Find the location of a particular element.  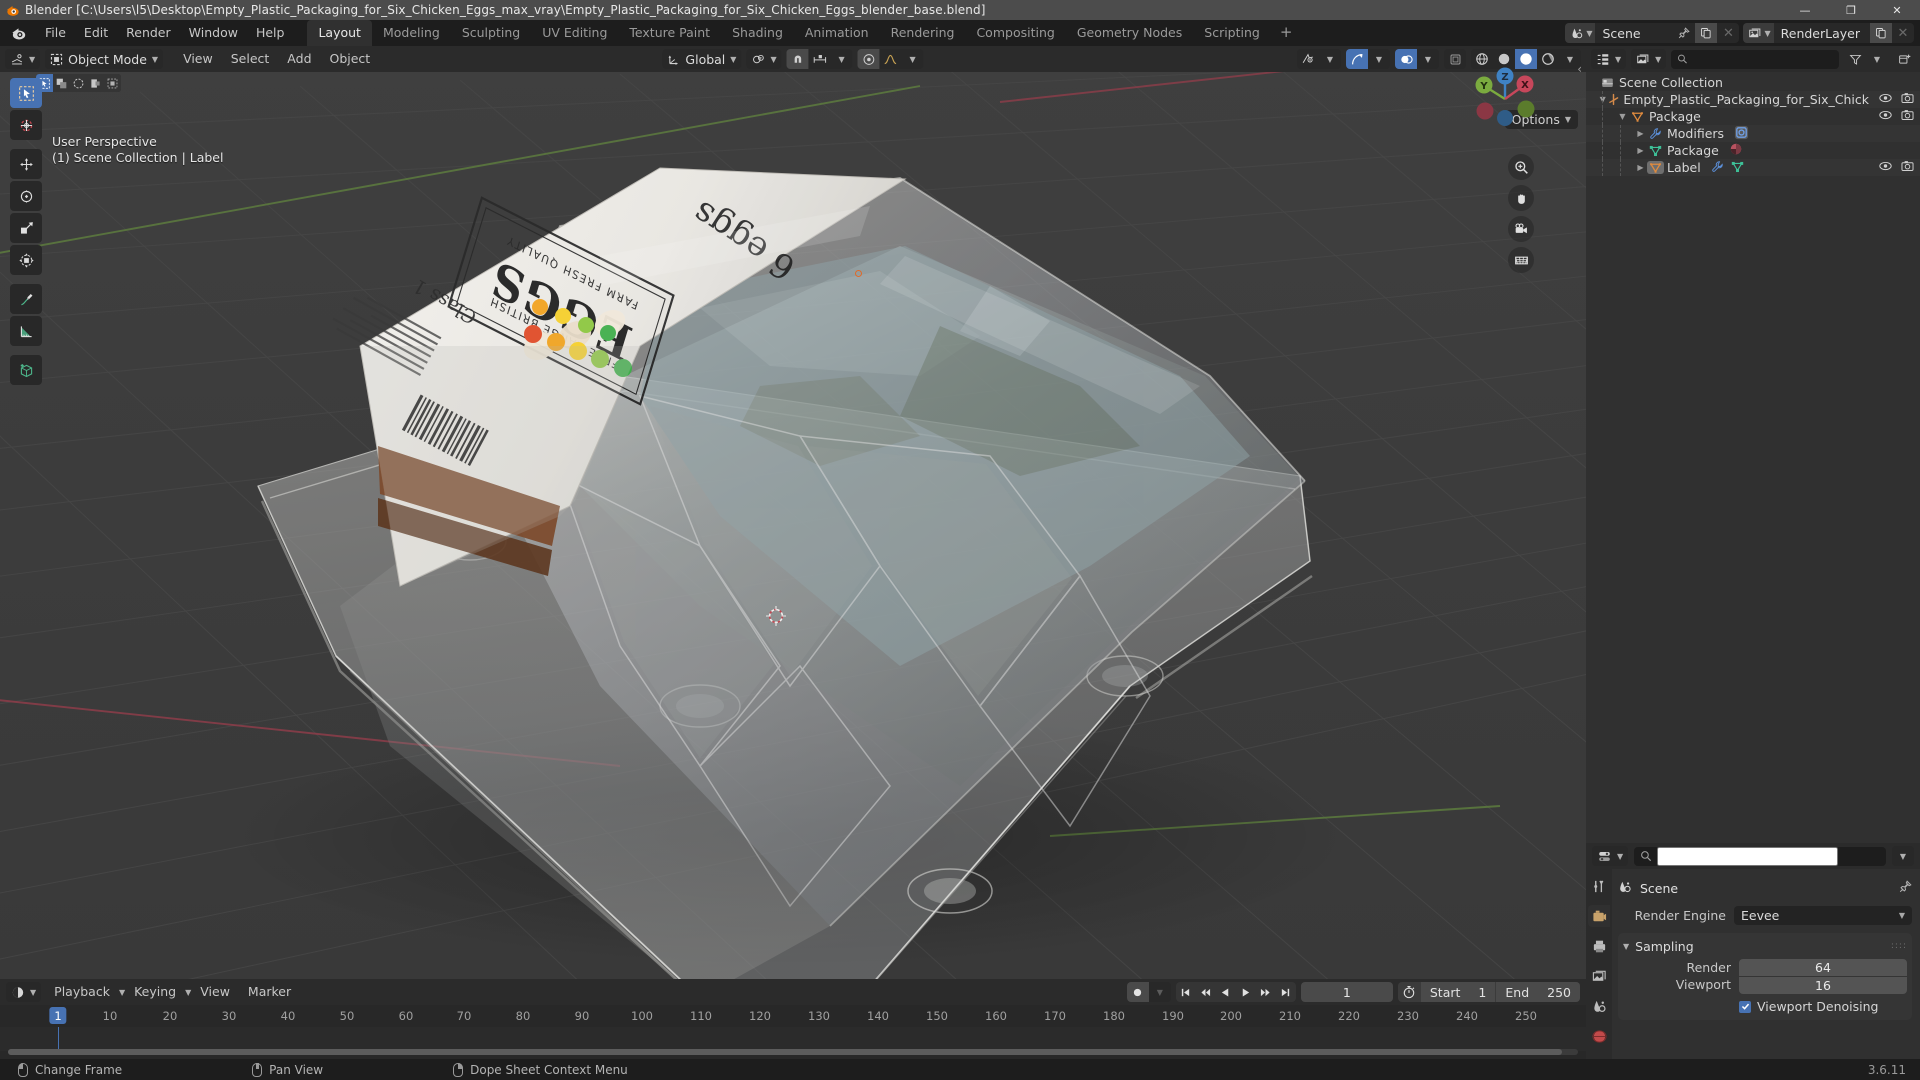

tab-animation: Animation is located at coordinates (837, 33).